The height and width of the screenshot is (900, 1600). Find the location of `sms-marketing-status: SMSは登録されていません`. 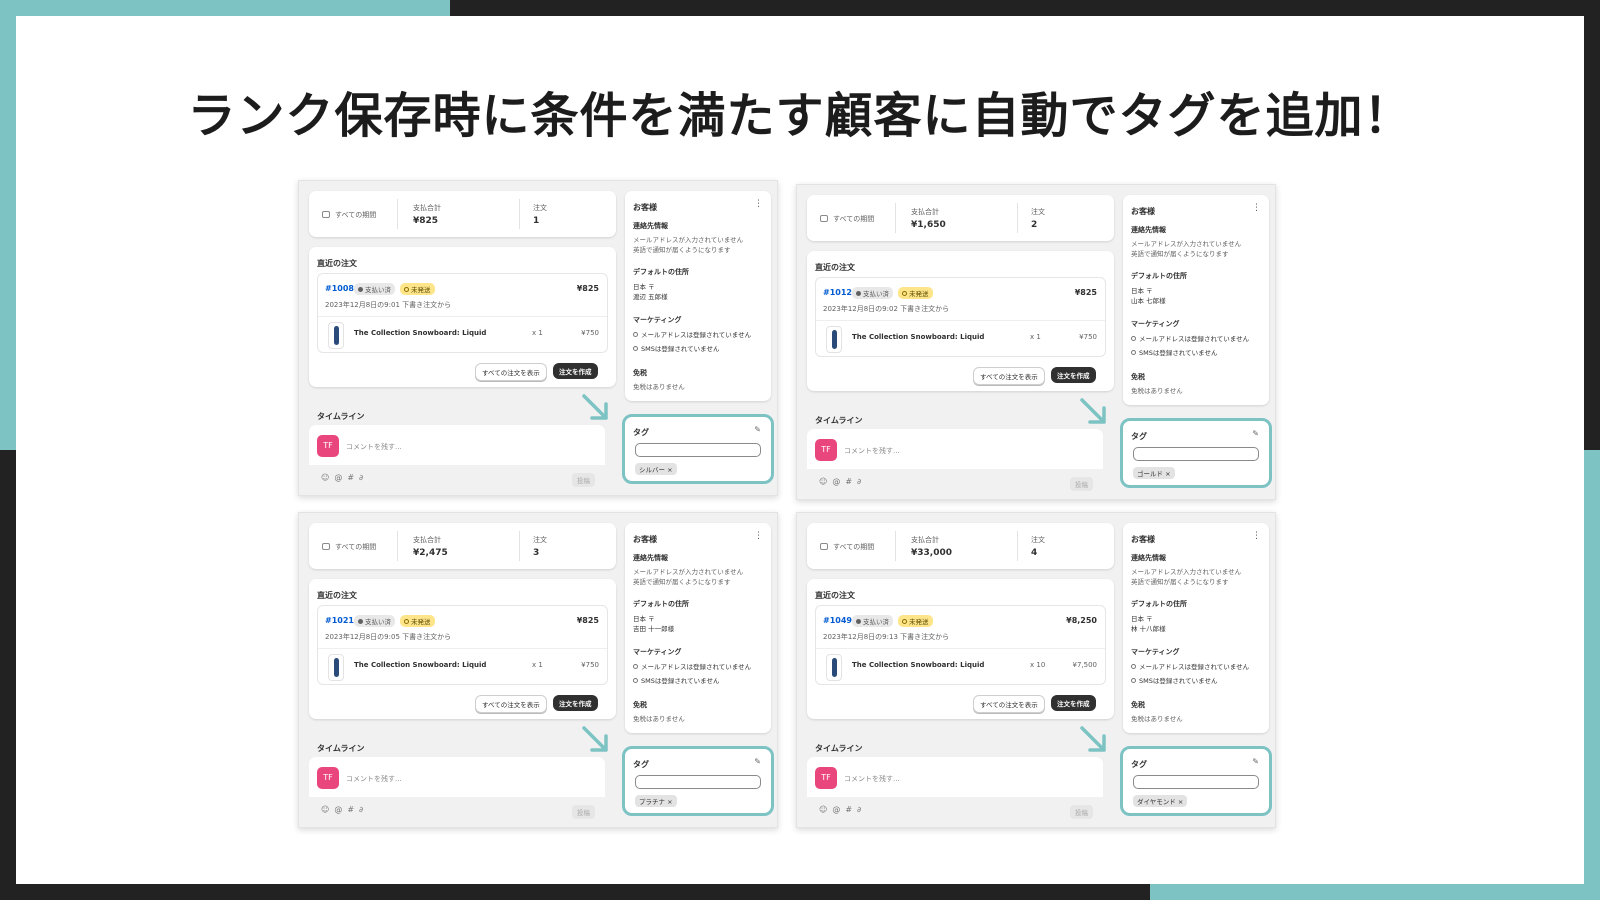

sms-marketing-status: SMSは登録されていません is located at coordinates (676, 349).